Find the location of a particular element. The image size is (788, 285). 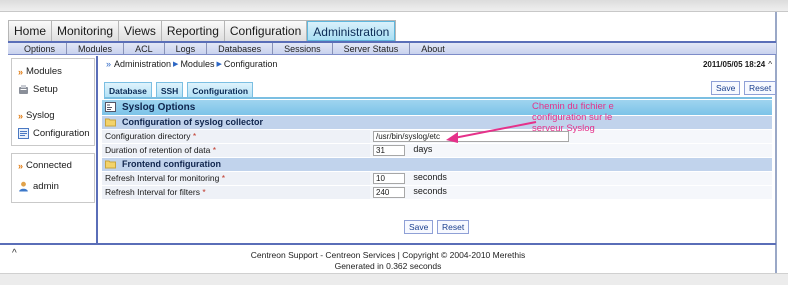

submenu-modules: Modules is located at coordinates (96, 48).